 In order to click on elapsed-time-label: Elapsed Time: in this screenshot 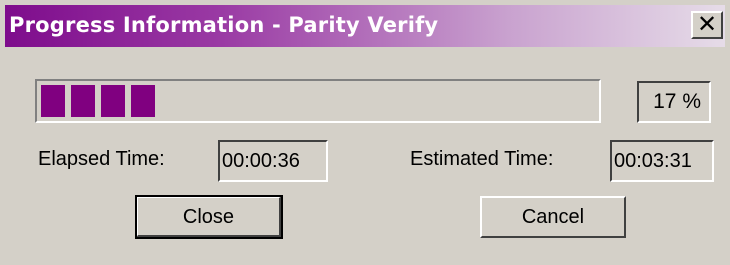, I will do `click(101, 159)`.